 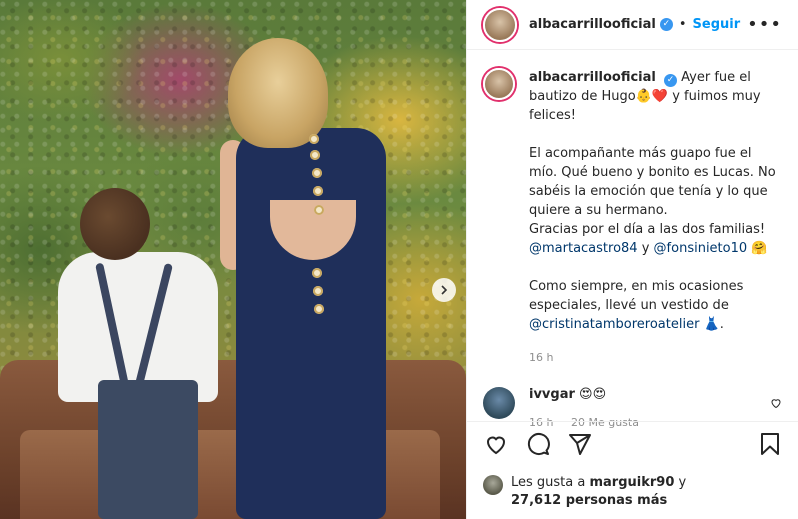 What do you see at coordinates (631, 482) in the screenshot?
I see `liker-username: marguikr90` at bounding box center [631, 482].